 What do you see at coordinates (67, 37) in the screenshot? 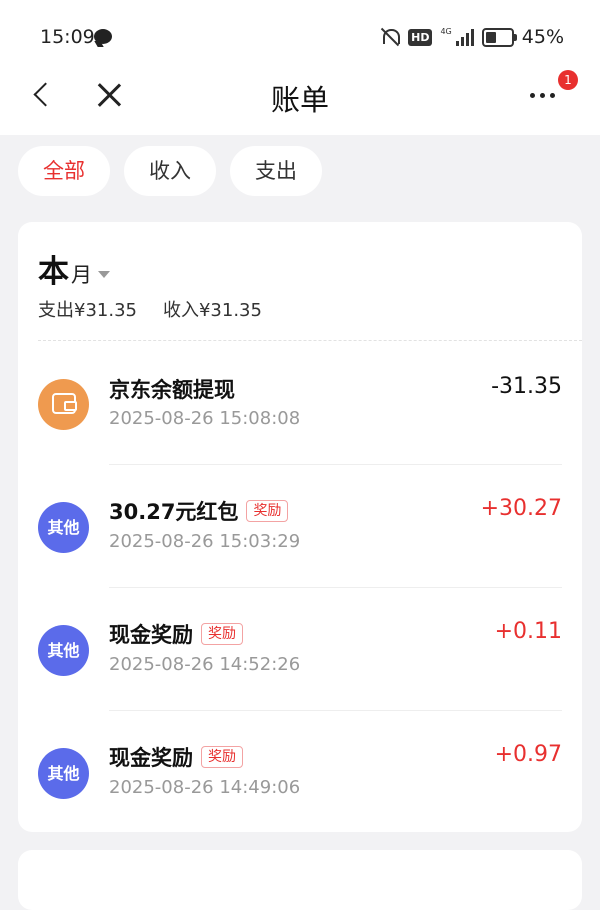
I see `status-time: 15:09` at bounding box center [67, 37].